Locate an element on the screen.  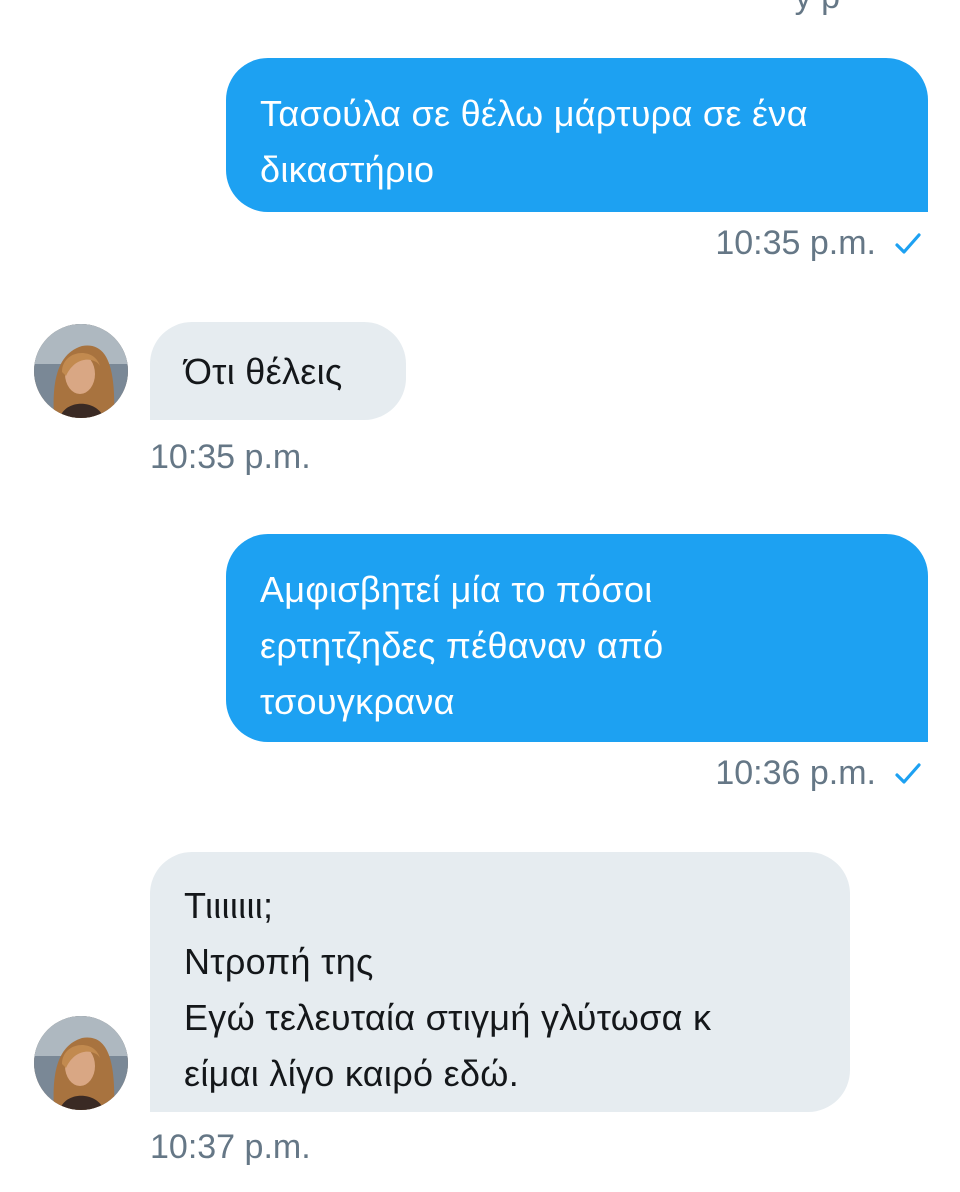
message-text: τσουγκρανα is located at coordinates (357, 701).